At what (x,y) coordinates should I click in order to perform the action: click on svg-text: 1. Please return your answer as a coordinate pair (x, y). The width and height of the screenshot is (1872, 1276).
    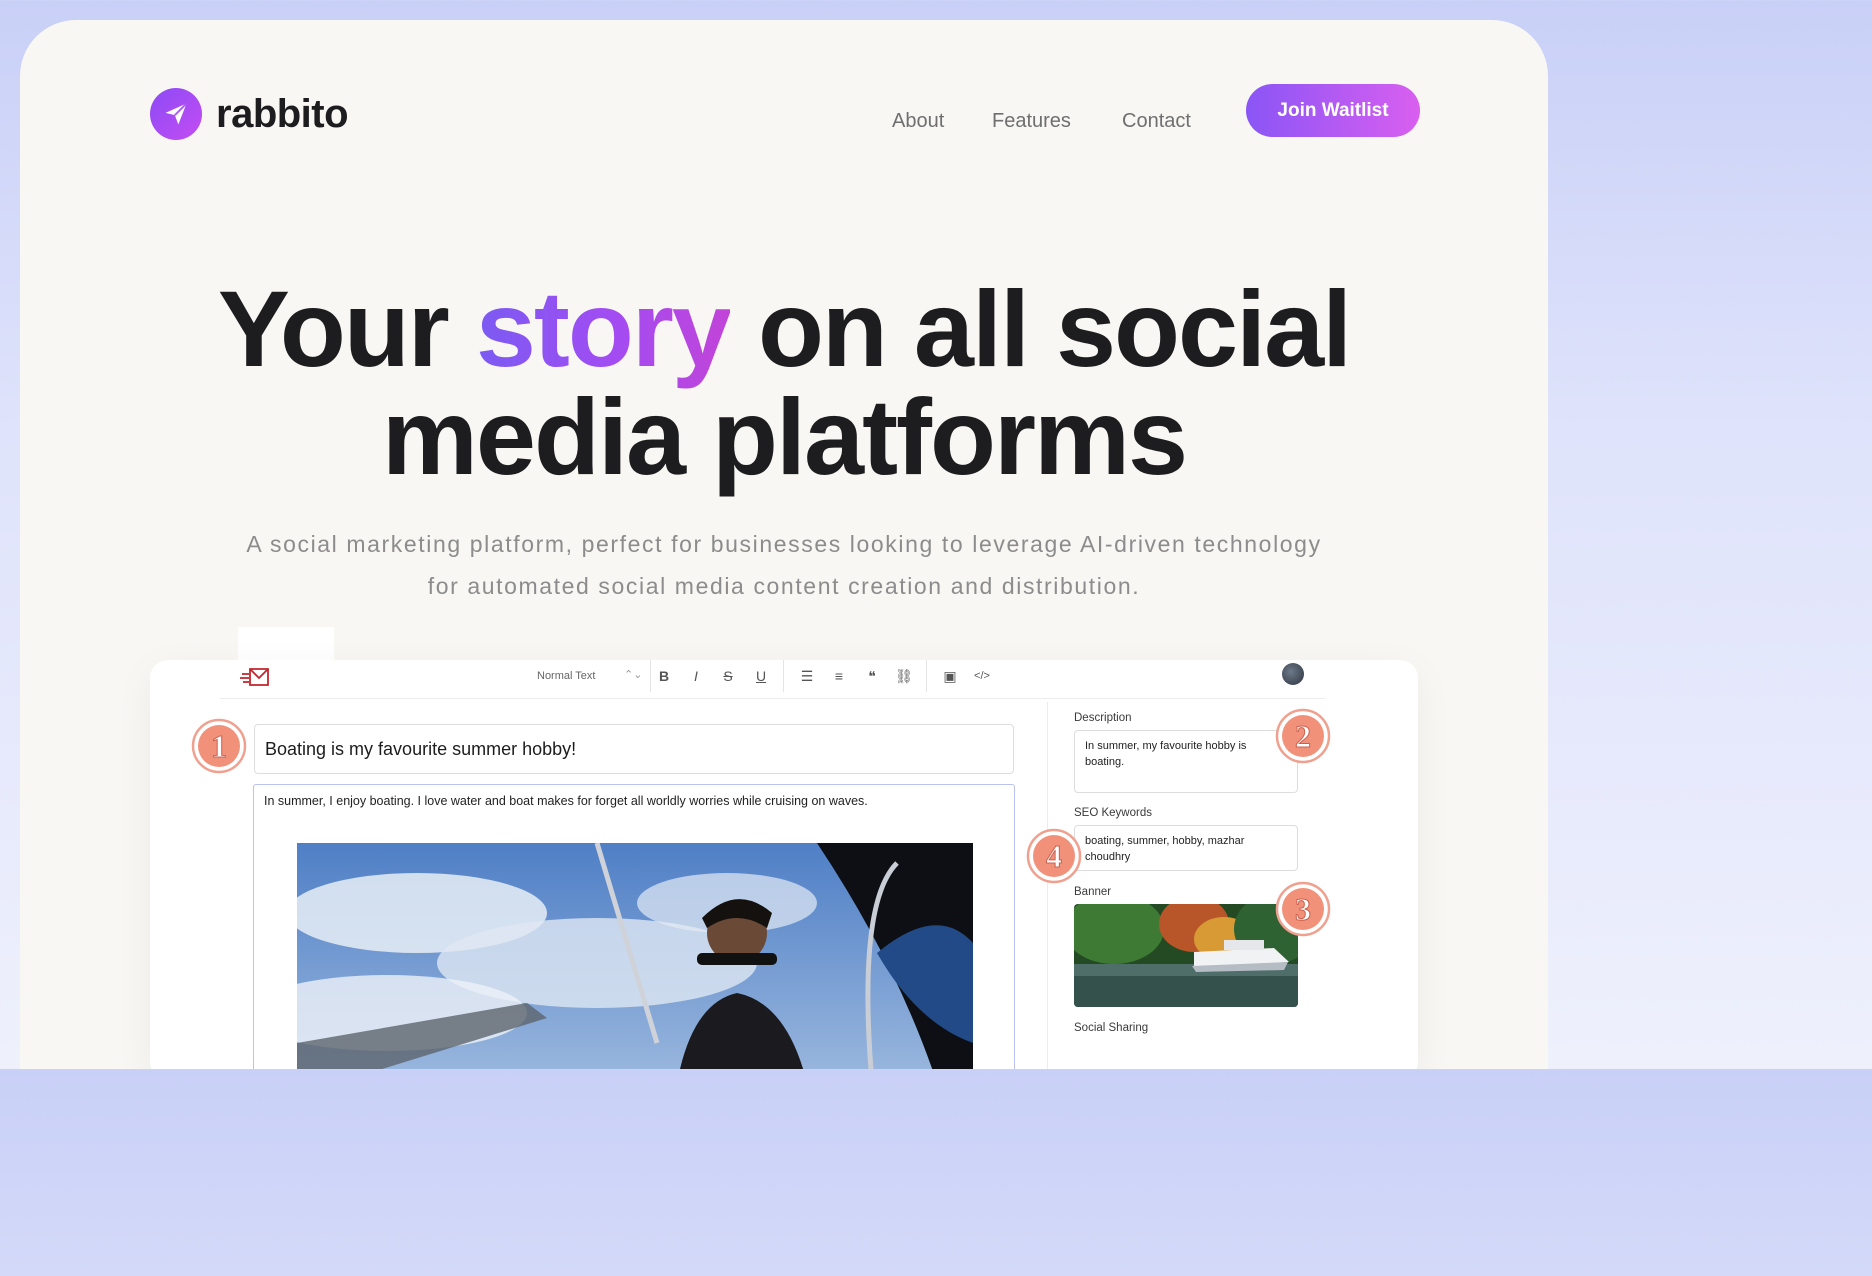
    Looking at the image, I should click on (219, 746).